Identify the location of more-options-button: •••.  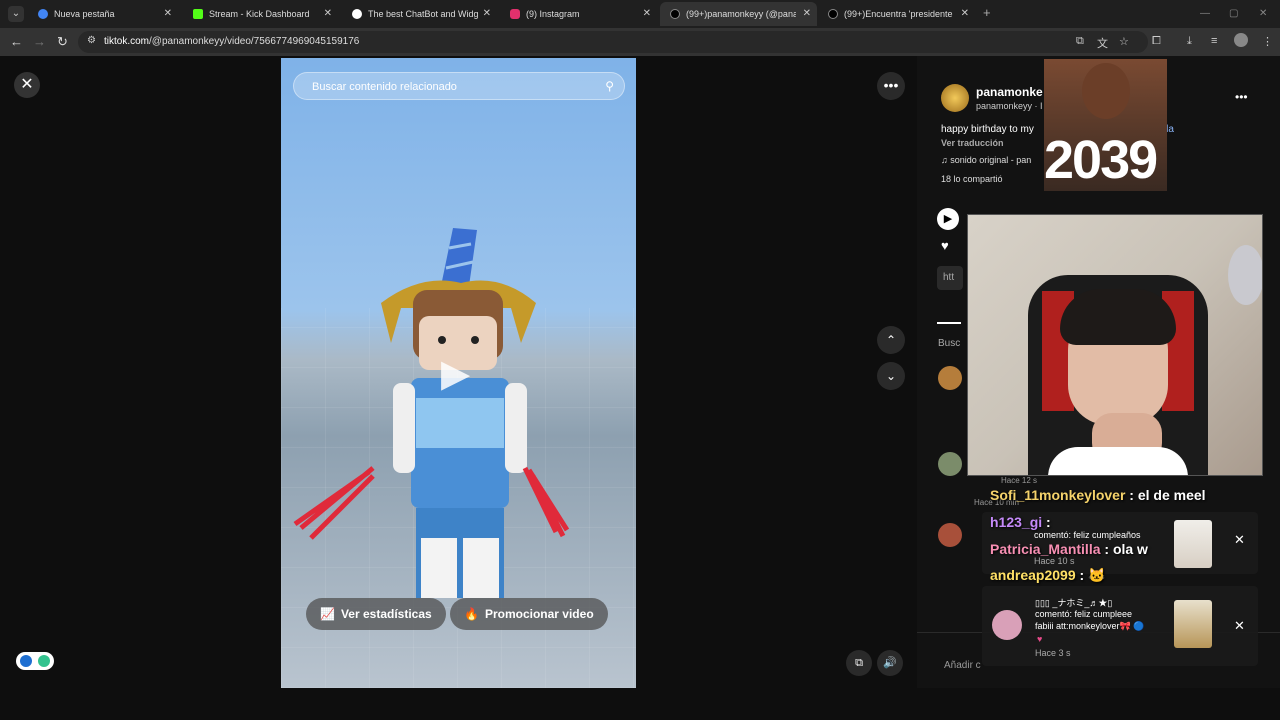
(891, 86).